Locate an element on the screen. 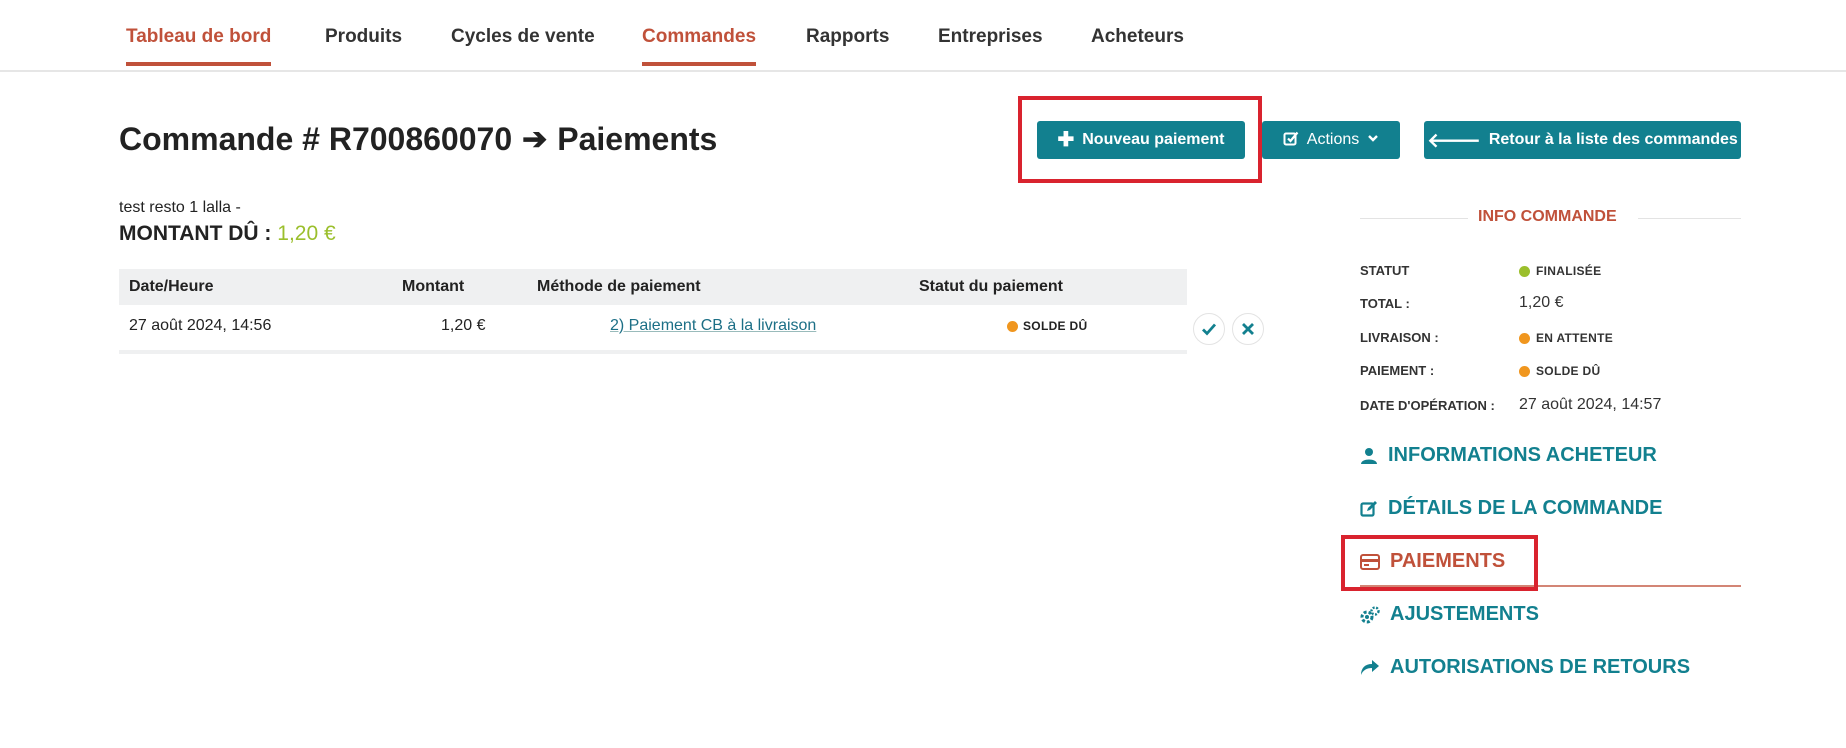 The image size is (1846, 748). sidebar-link-ajustements: AJUSTEMENTS is located at coordinates (1449, 614).